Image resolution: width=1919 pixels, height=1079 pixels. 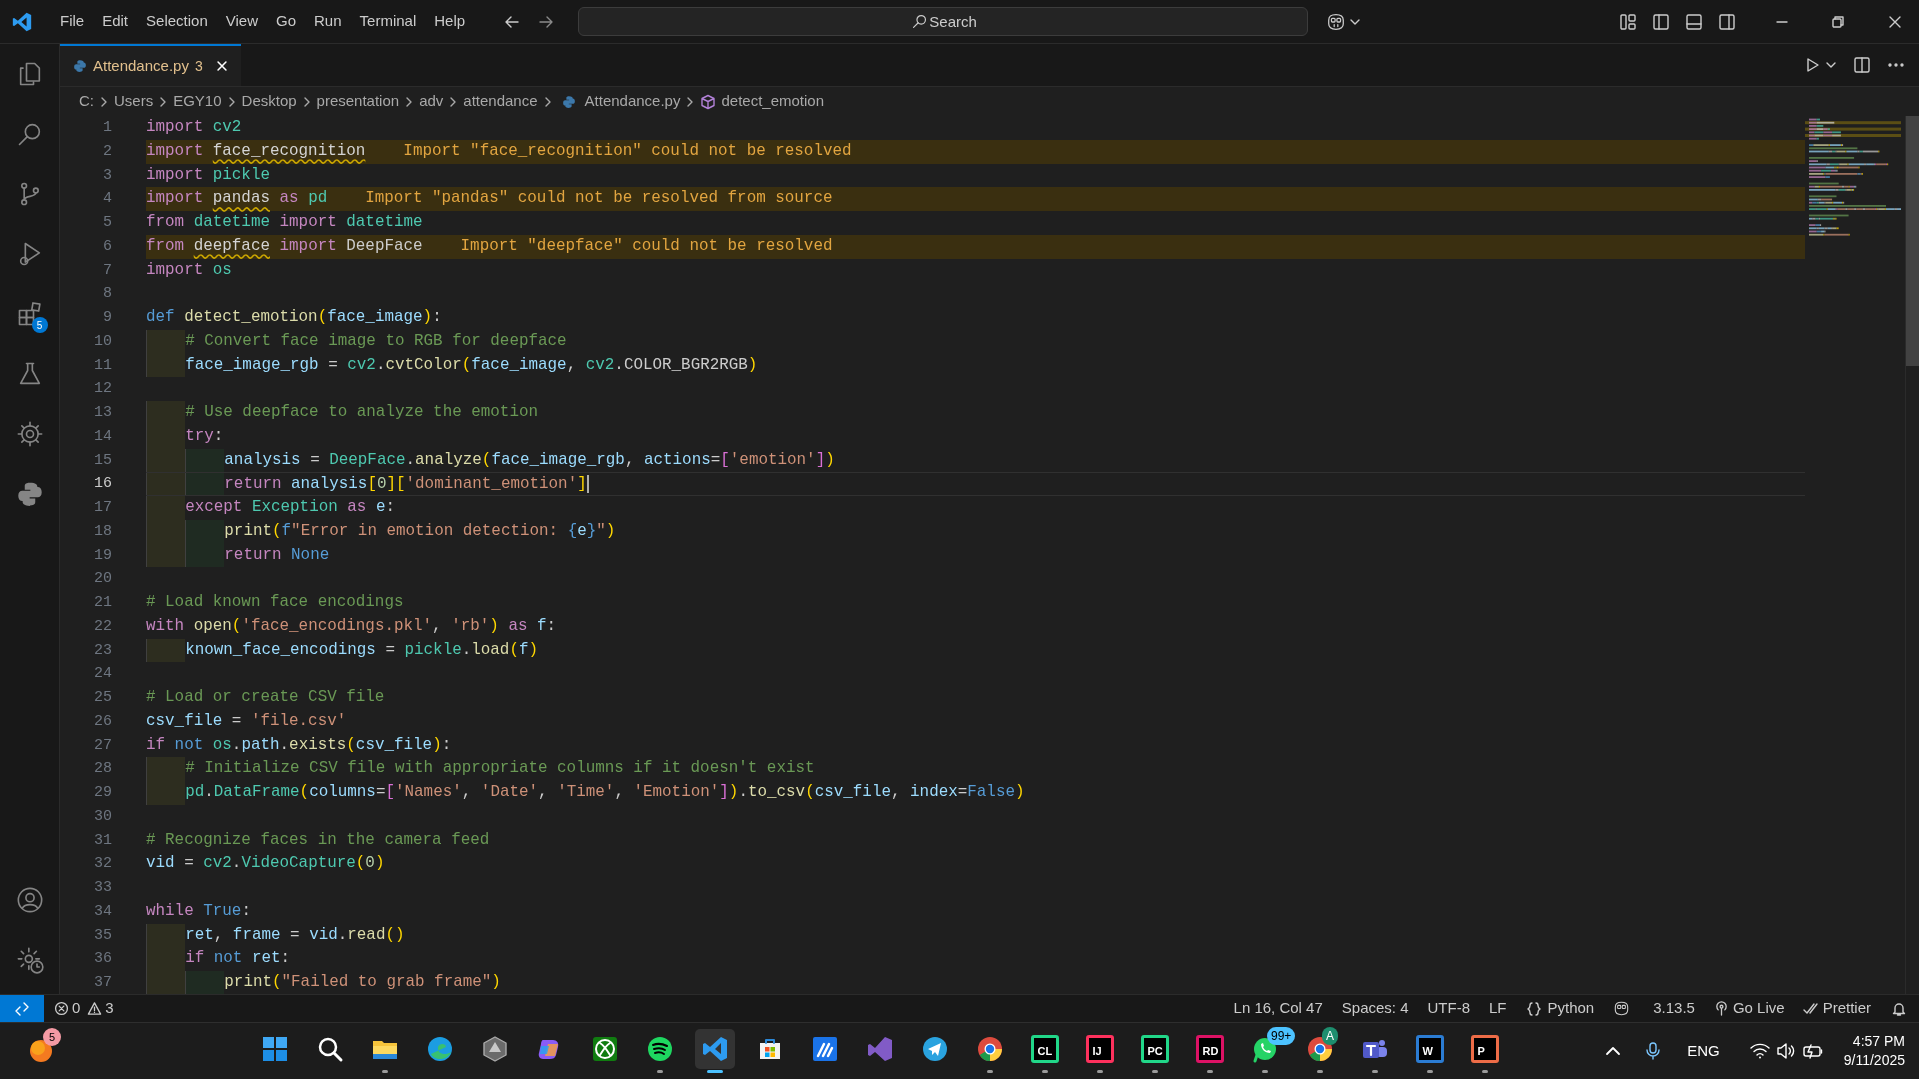 What do you see at coordinates (141, 65) in the screenshot?
I see `tab-title: Attendance.py` at bounding box center [141, 65].